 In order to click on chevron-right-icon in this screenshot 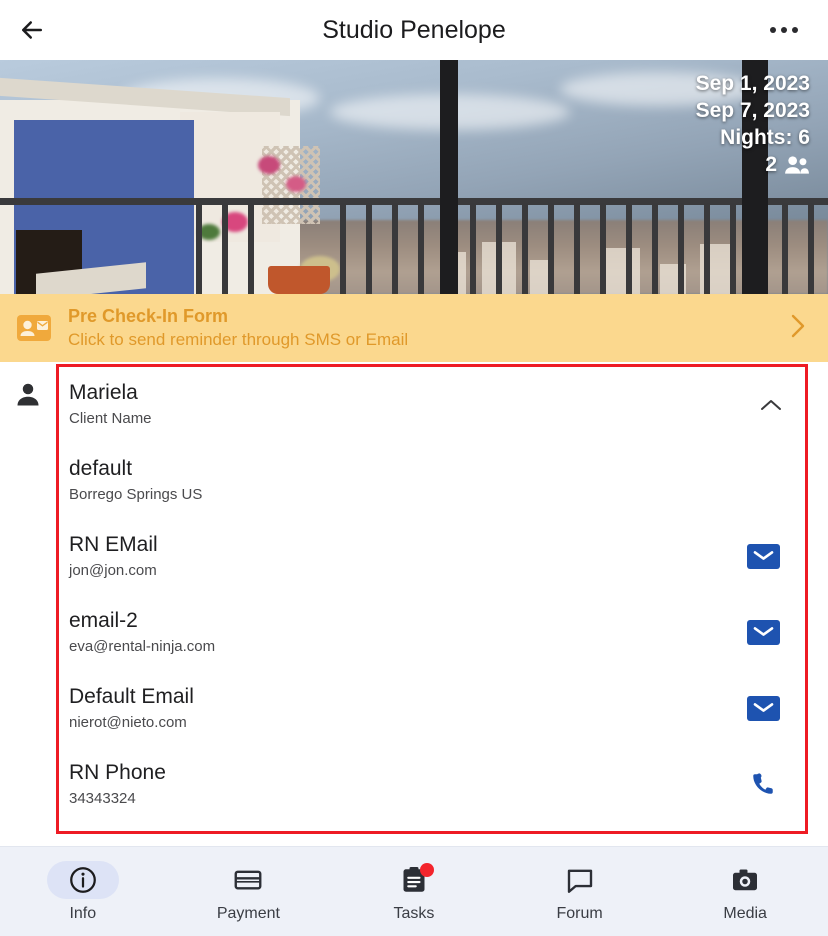, I will do `click(800, 328)`.